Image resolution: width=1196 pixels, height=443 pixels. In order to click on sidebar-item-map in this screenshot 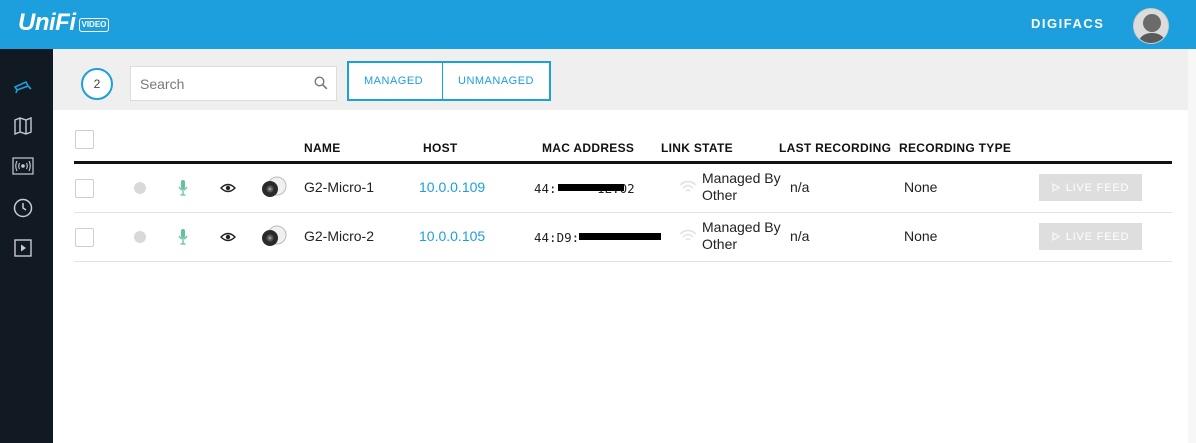, I will do `click(23, 126)`.